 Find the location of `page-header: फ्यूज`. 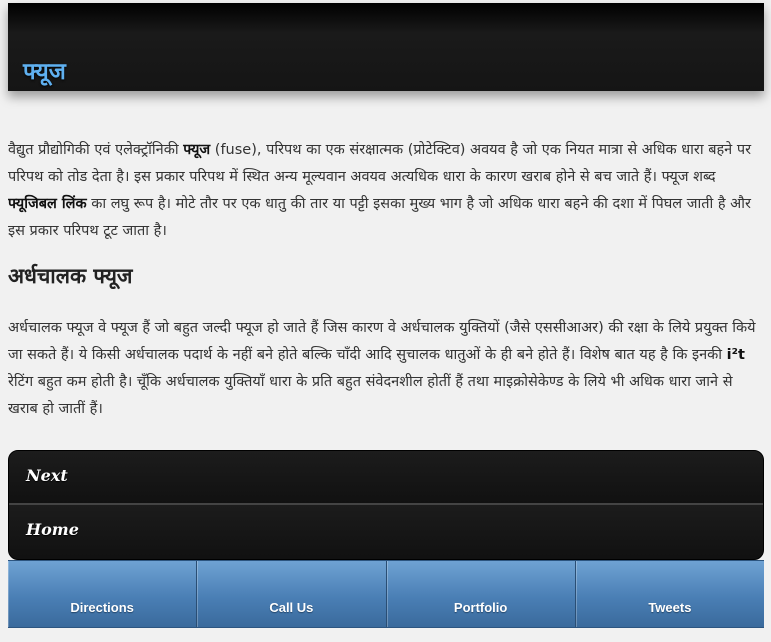

page-header: फ्यूज is located at coordinates (386, 47).